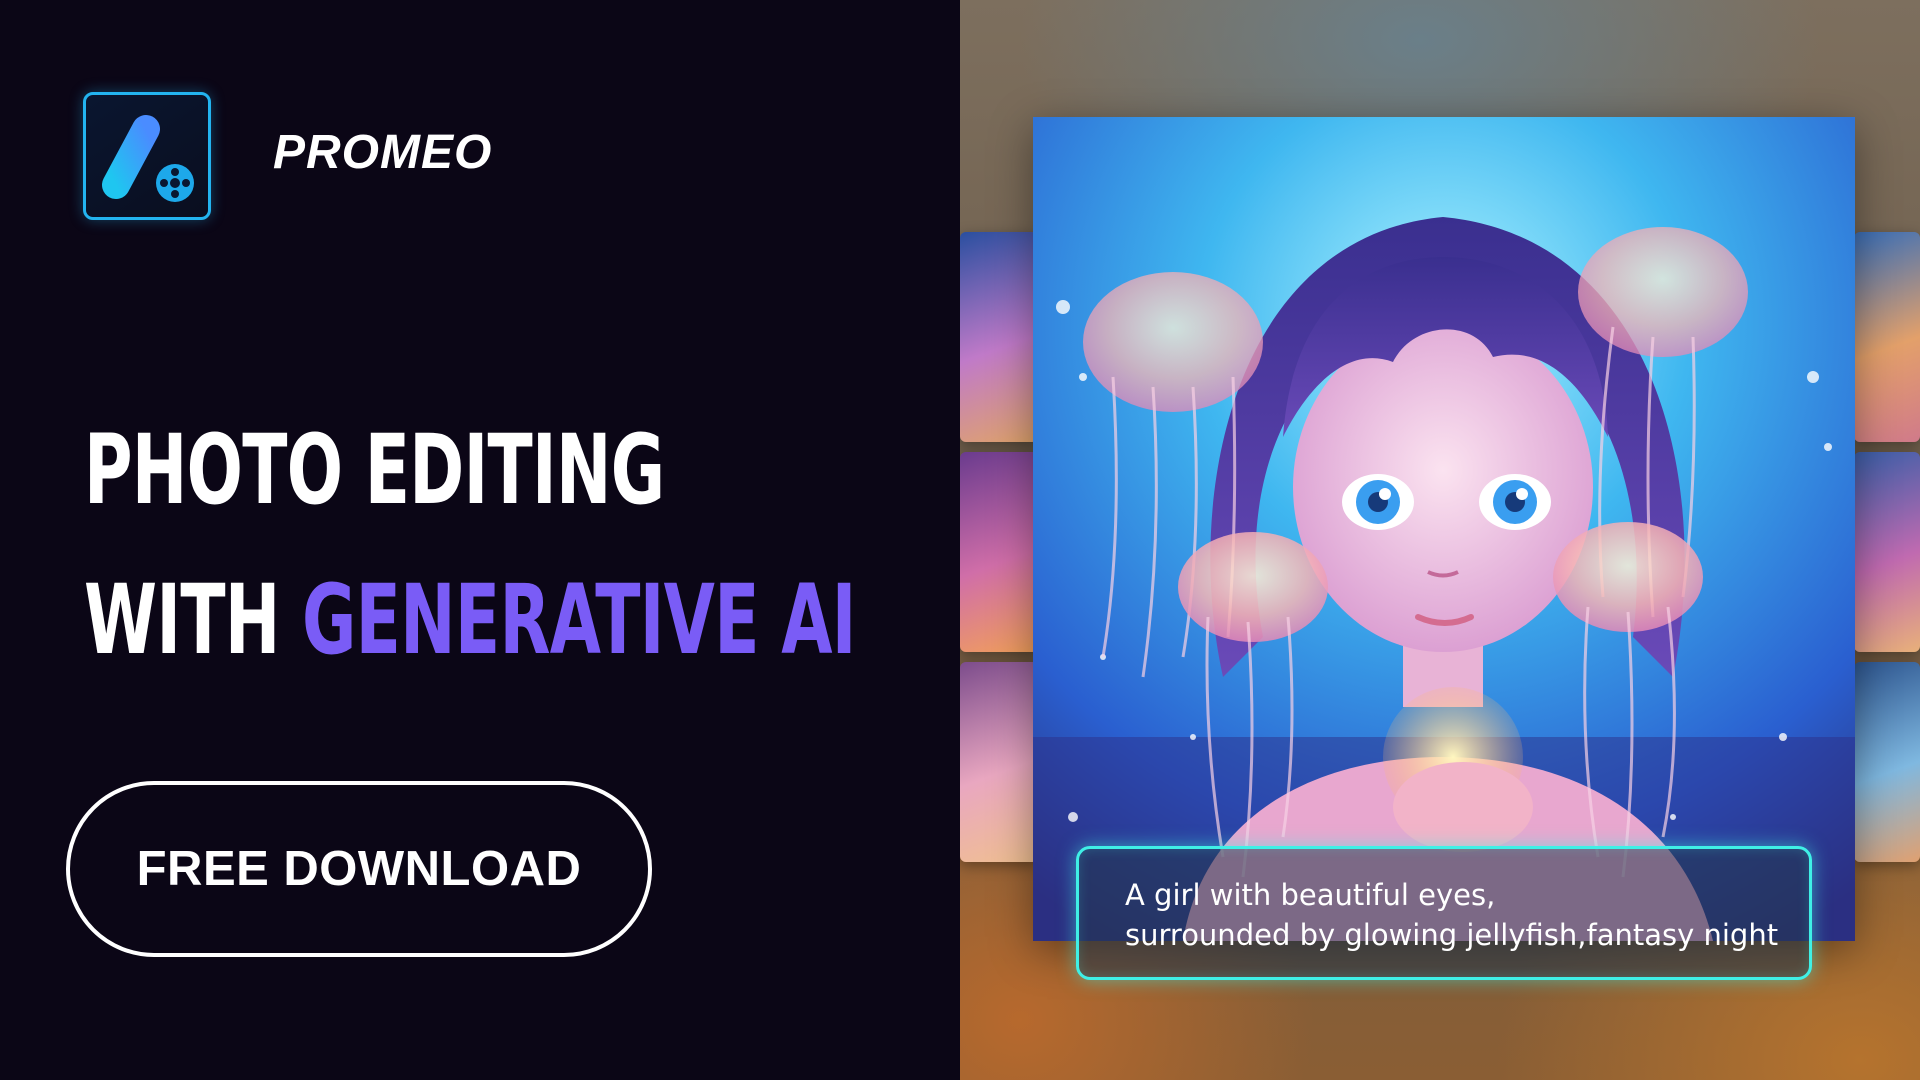 The image size is (1920, 1080). I want to click on promeo-logo-icon, so click(147, 156).